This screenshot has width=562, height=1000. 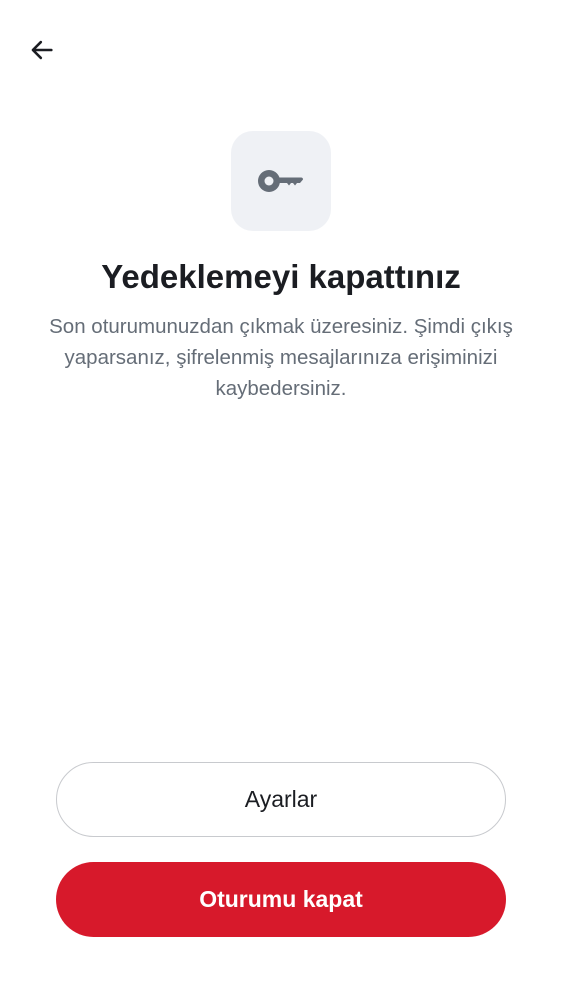 I want to click on sign-out-button-label: Oturumu kapat, so click(x=281, y=899).